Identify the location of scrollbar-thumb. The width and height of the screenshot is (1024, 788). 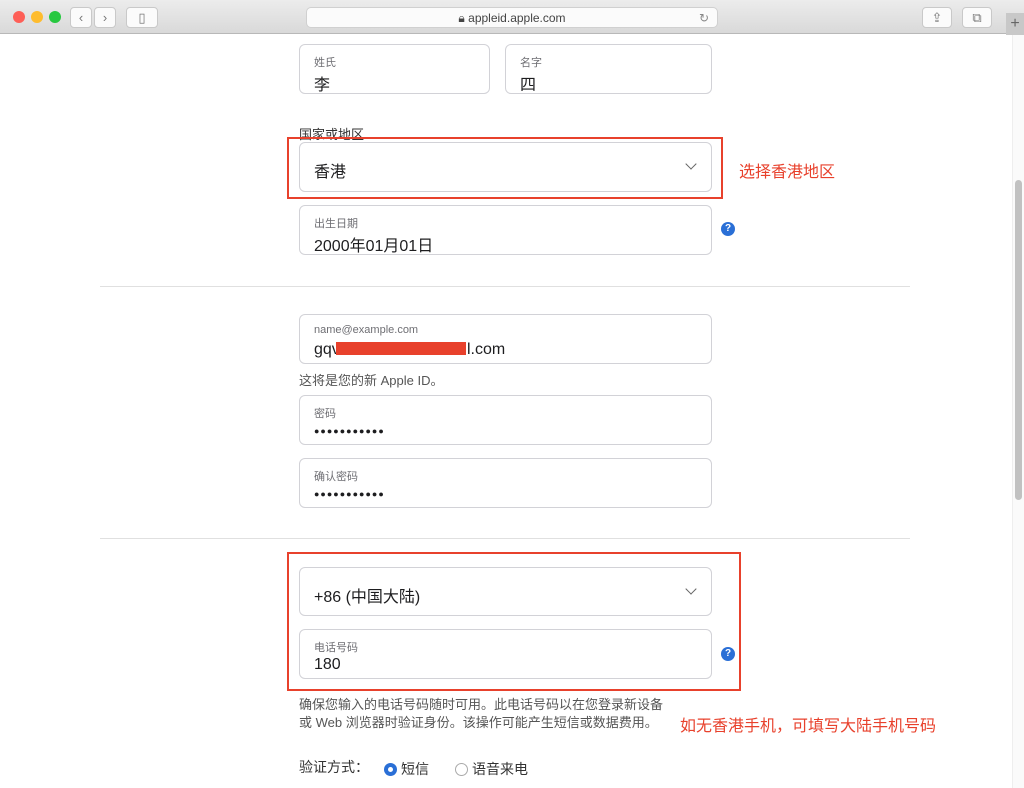
(1018, 340).